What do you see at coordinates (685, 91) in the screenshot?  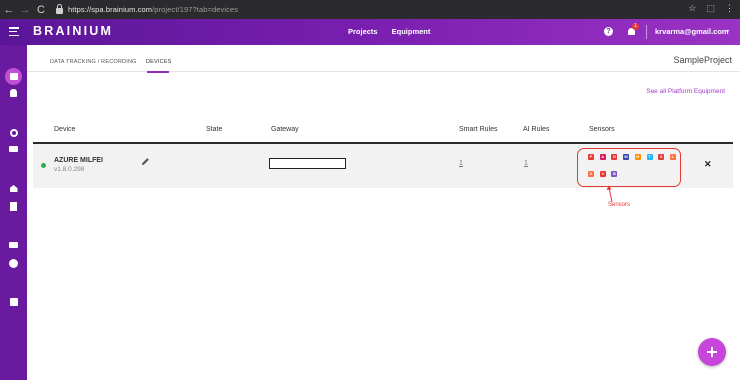 I see `see-all-equipment-link: See all Platform Equipment` at bounding box center [685, 91].